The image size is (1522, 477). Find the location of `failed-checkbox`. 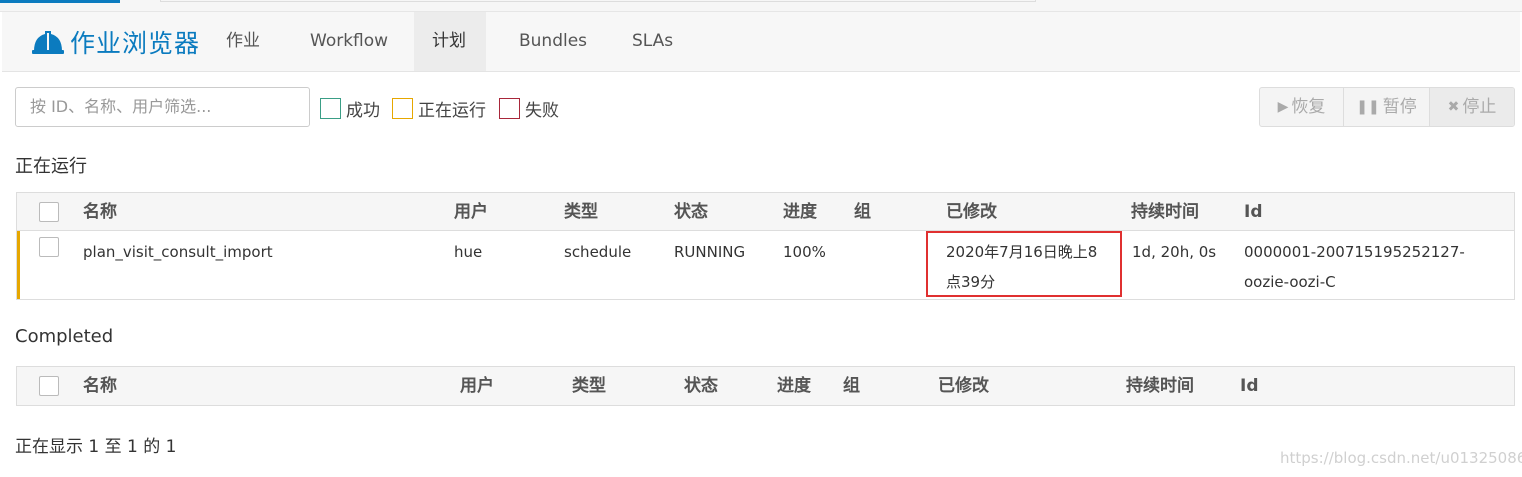

failed-checkbox is located at coordinates (509, 108).